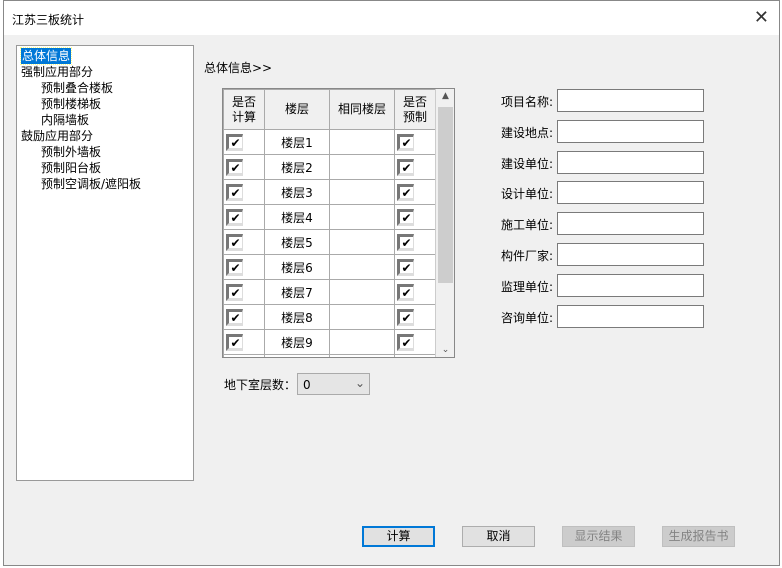  I want to click on table-row: ✔ 楼层8 ✔, so click(329, 317).